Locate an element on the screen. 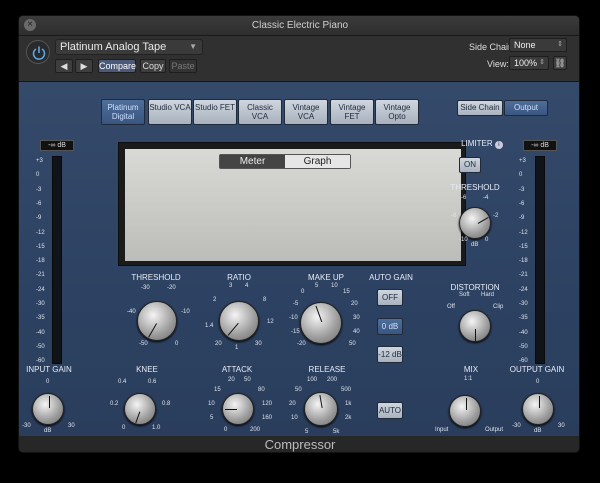  makeup-scale-label: -20 is located at coordinates (301, 344).